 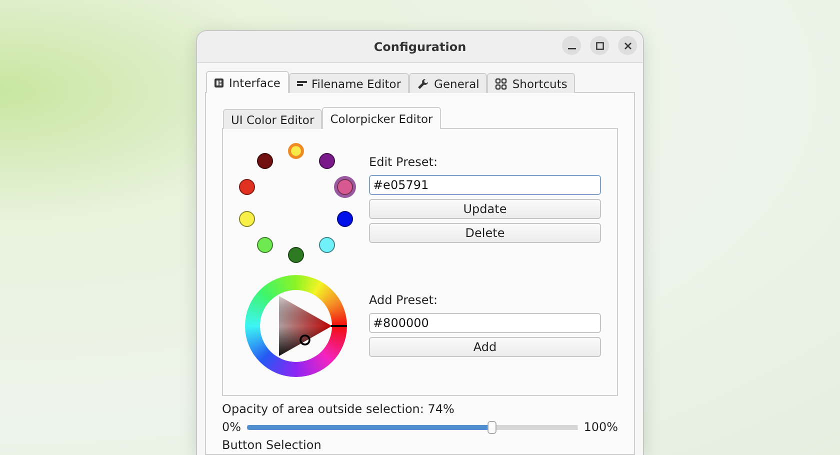 What do you see at coordinates (272, 119) in the screenshot?
I see `tab: UI Color Editor` at bounding box center [272, 119].